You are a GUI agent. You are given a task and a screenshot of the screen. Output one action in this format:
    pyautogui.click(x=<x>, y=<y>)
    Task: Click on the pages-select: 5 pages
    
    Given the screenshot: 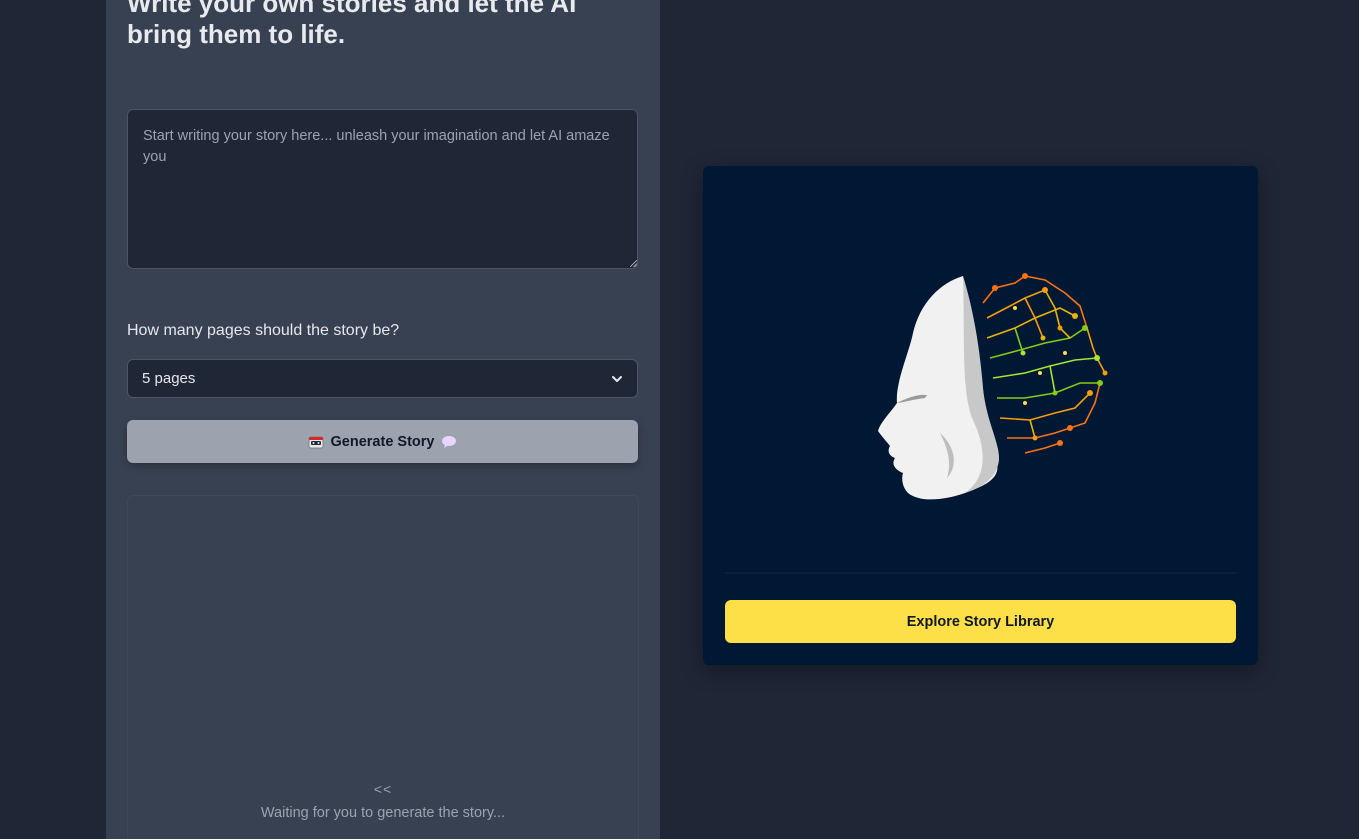 What is the action you would take?
    pyautogui.click(x=382, y=378)
    